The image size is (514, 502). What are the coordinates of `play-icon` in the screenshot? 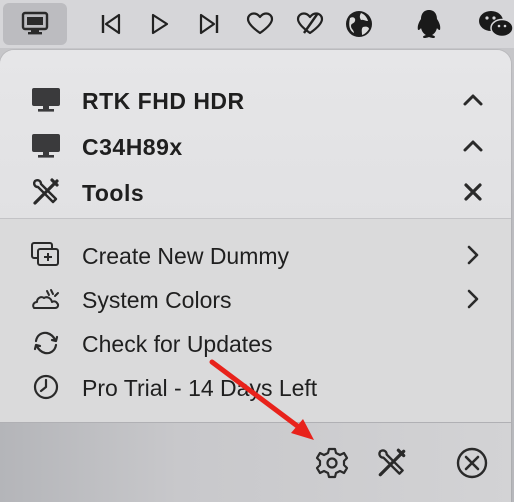 It's located at (160, 24).